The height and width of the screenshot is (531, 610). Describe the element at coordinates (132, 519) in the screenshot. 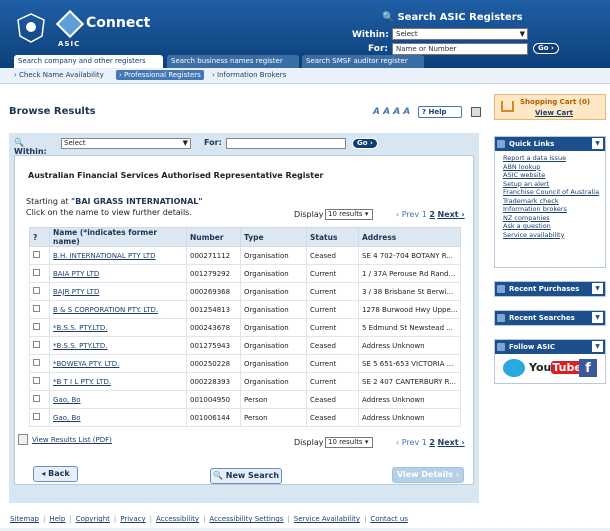

I see `footer-link: Privacy` at that location.